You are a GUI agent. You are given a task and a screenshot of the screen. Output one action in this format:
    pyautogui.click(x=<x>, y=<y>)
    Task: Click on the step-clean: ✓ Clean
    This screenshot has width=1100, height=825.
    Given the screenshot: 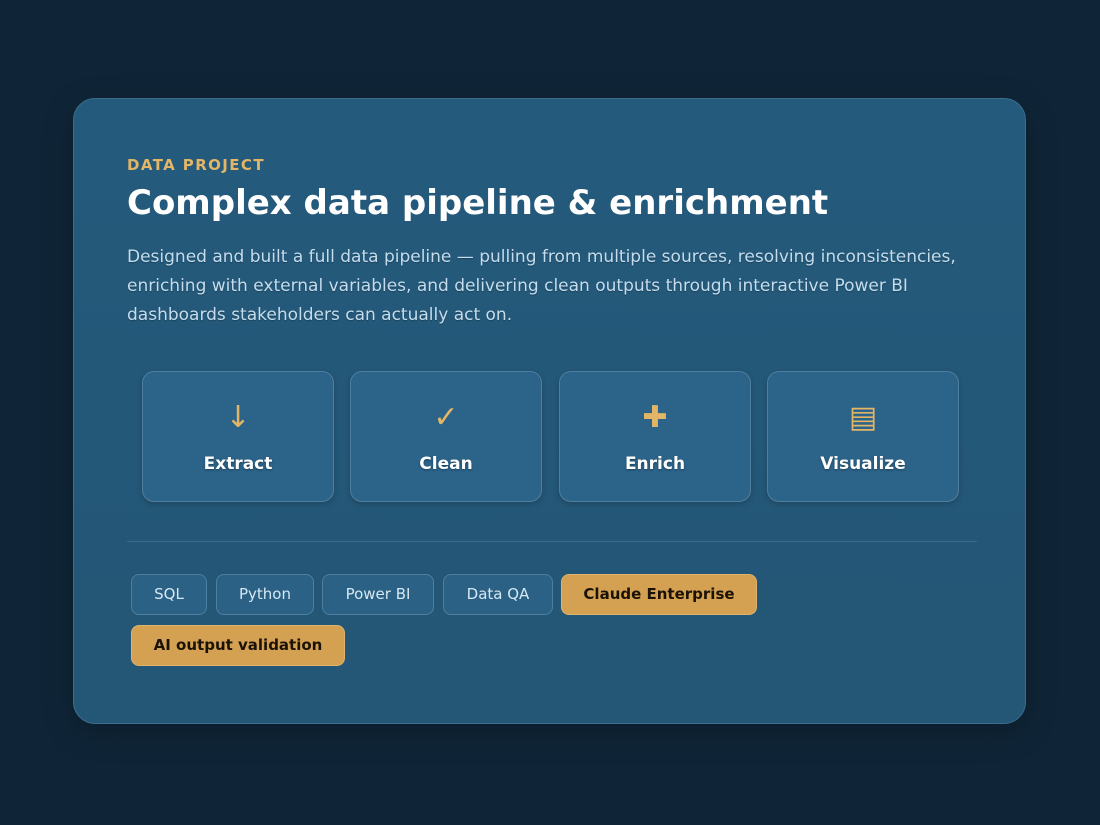 What is the action you would take?
    pyautogui.click(x=446, y=436)
    